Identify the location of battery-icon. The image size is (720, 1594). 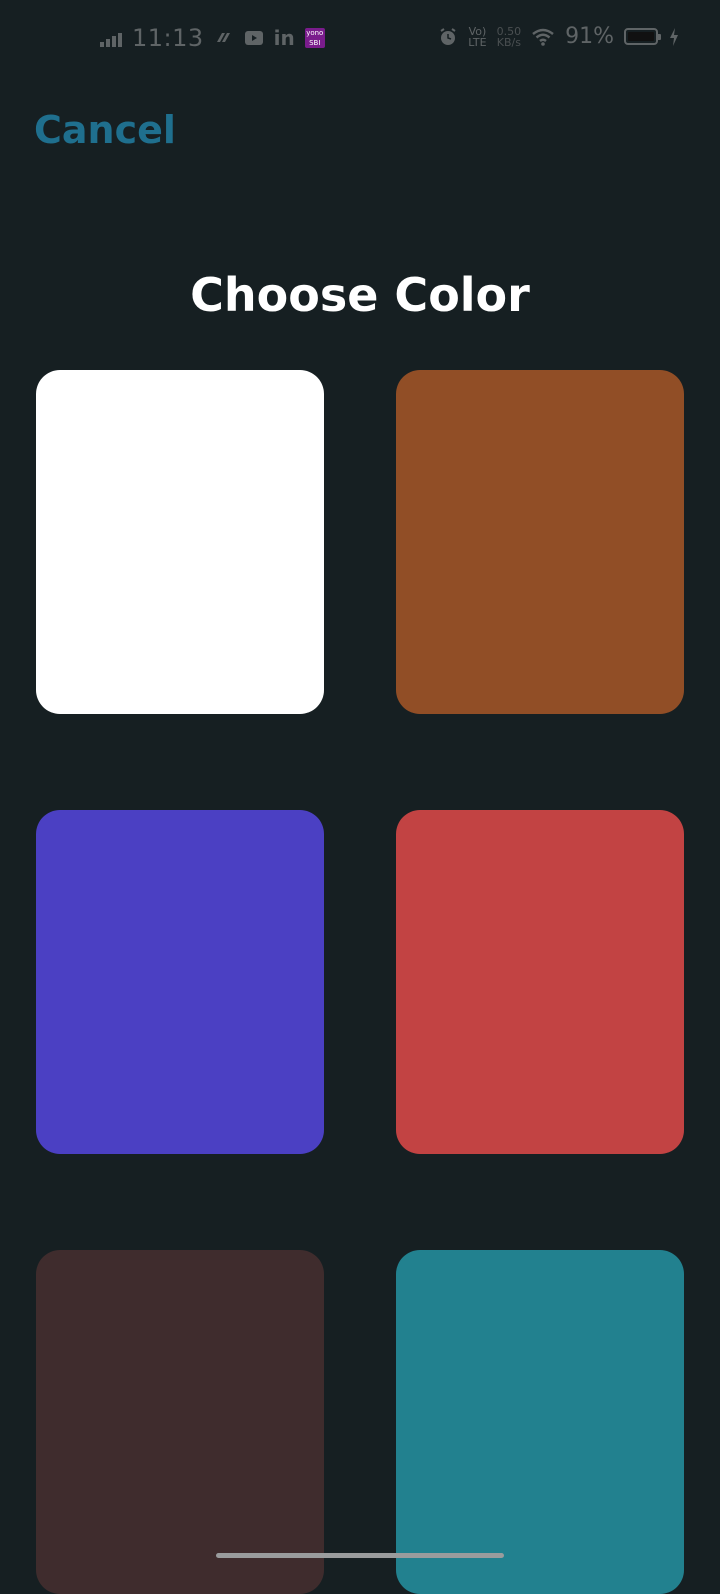
(642, 36).